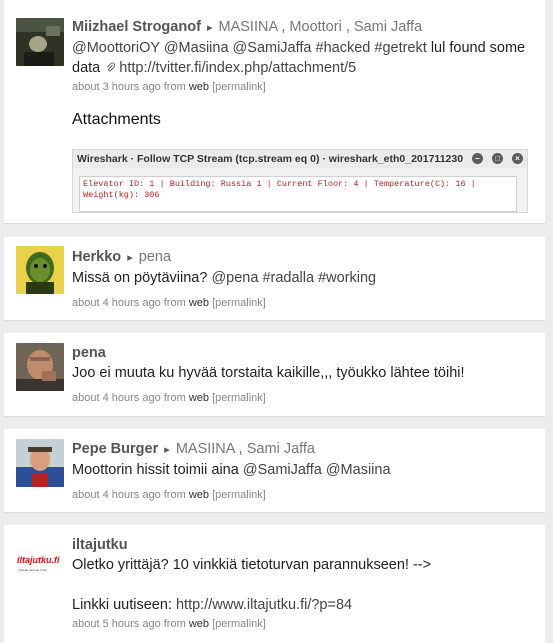 The height and width of the screenshot is (643, 553). What do you see at coordinates (140, 278) in the screenshot?
I see `notice-text-part: Missä on pöytäviina?` at bounding box center [140, 278].